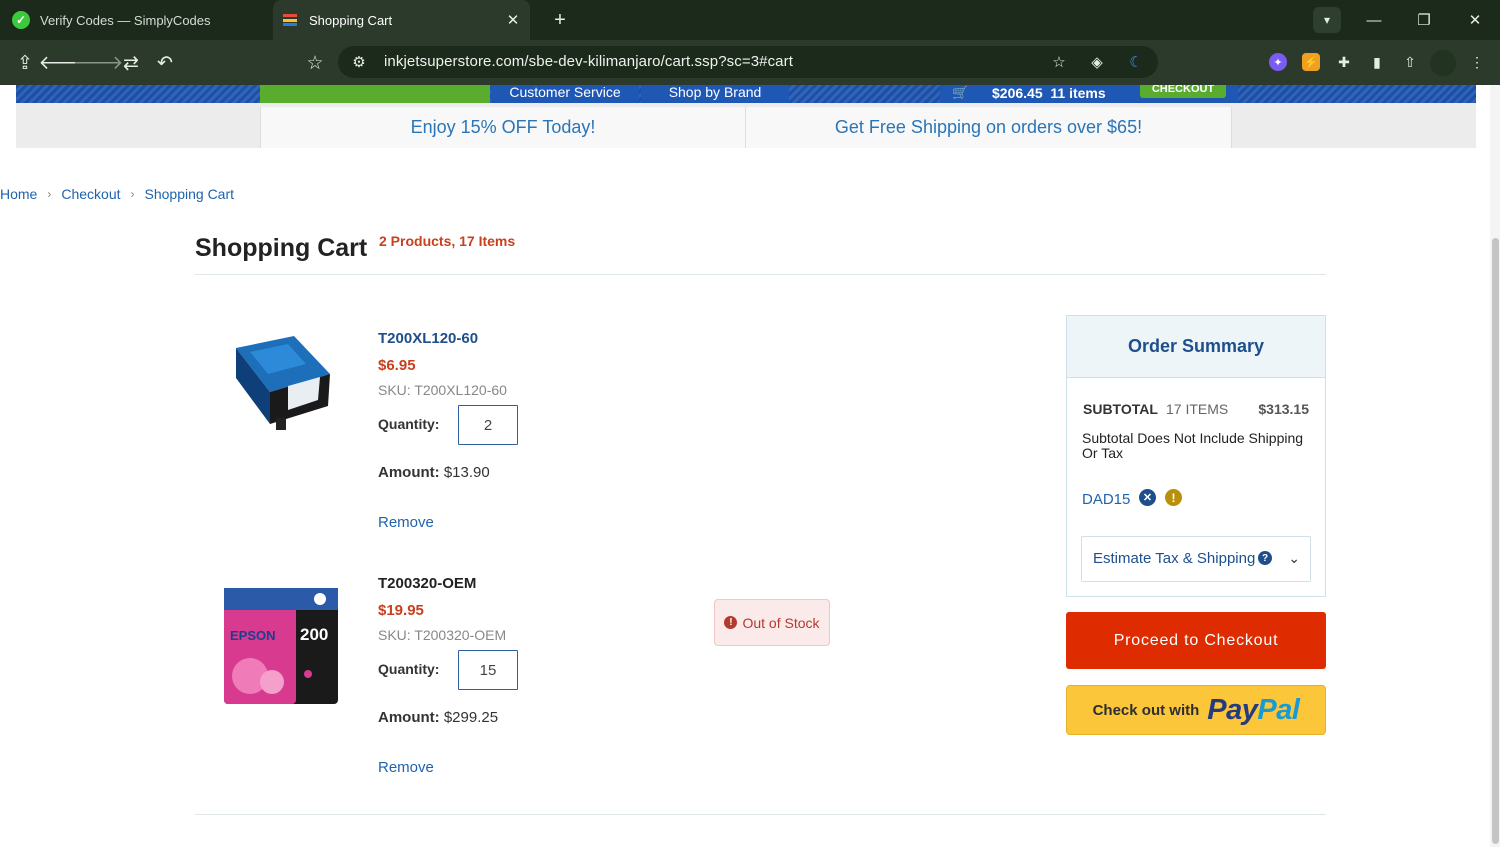 The height and width of the screenshot is (847, 1500). Describe the element at coordinates (488, 425) in the screenshot. I see `cart-item-1-quantity-input: 2` at that location.